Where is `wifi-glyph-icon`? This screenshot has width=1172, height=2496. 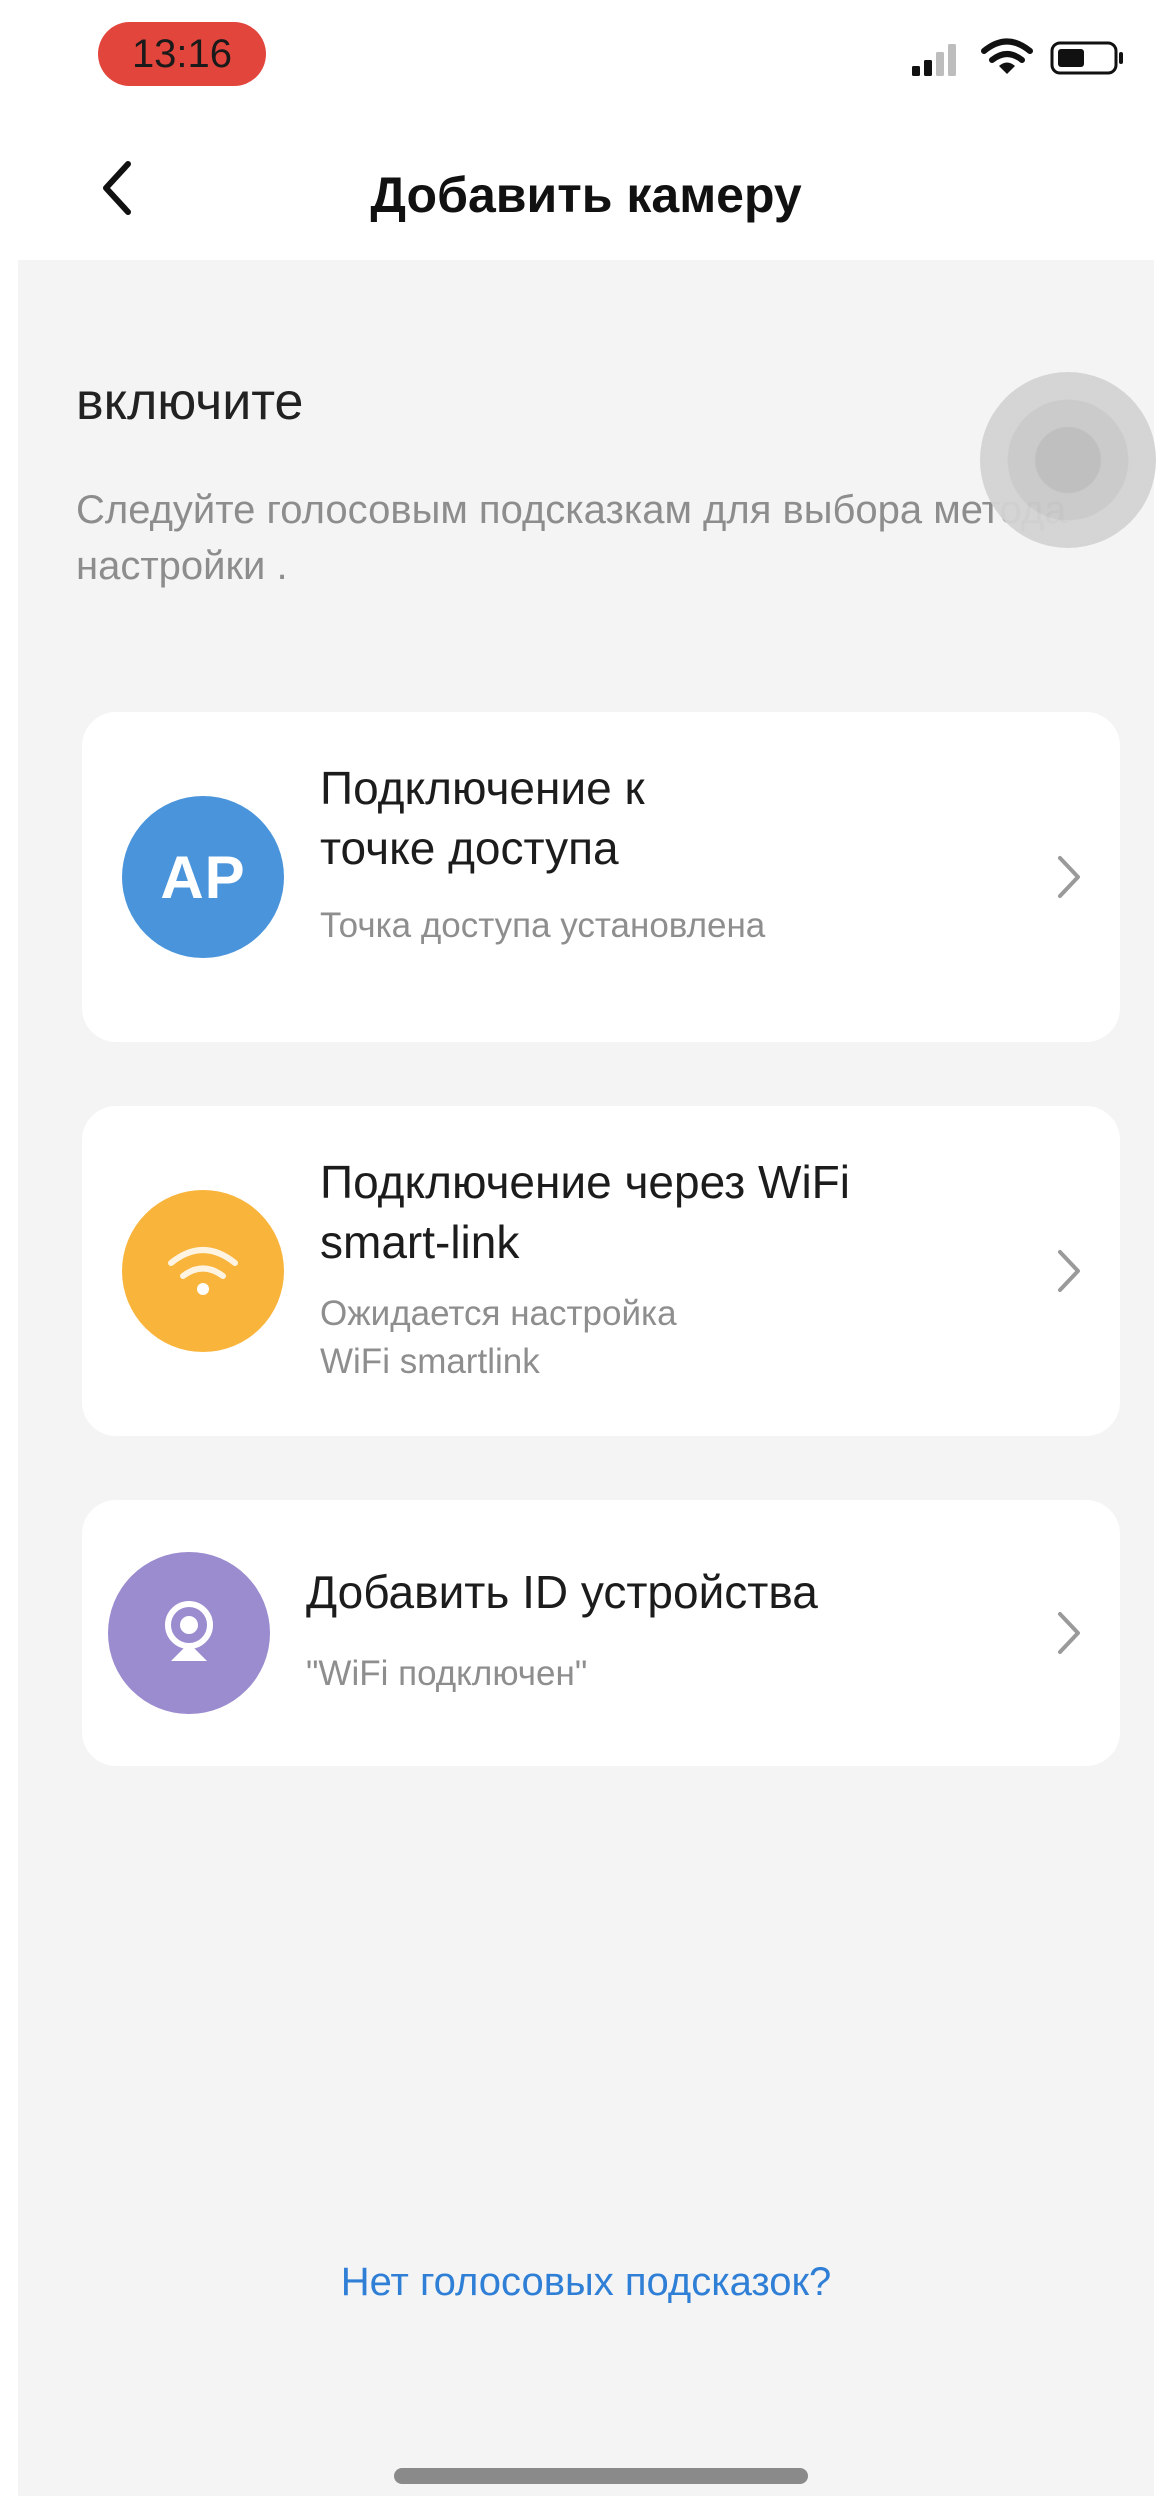
wifi-glyph-icon is located at coordinates (203, 1271).